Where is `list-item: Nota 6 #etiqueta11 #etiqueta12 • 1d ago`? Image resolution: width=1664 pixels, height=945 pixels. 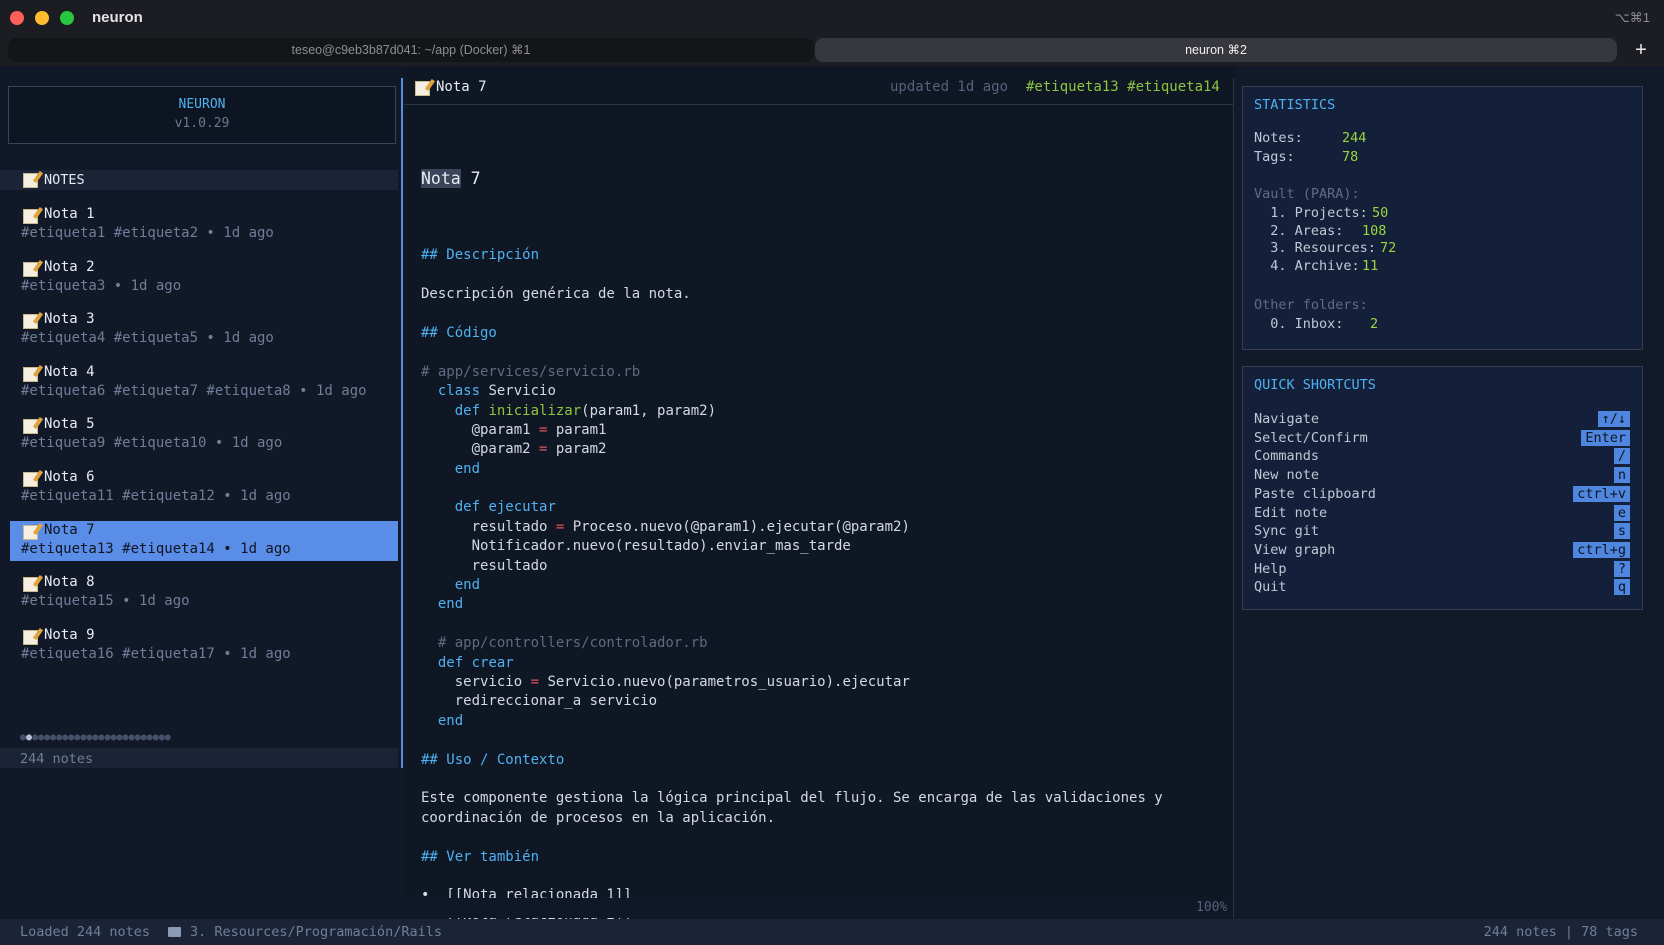
list-item: Nota 6 #etiqueta11 #etiqueta12 • 1d ago is located at coordinates (204, 488).